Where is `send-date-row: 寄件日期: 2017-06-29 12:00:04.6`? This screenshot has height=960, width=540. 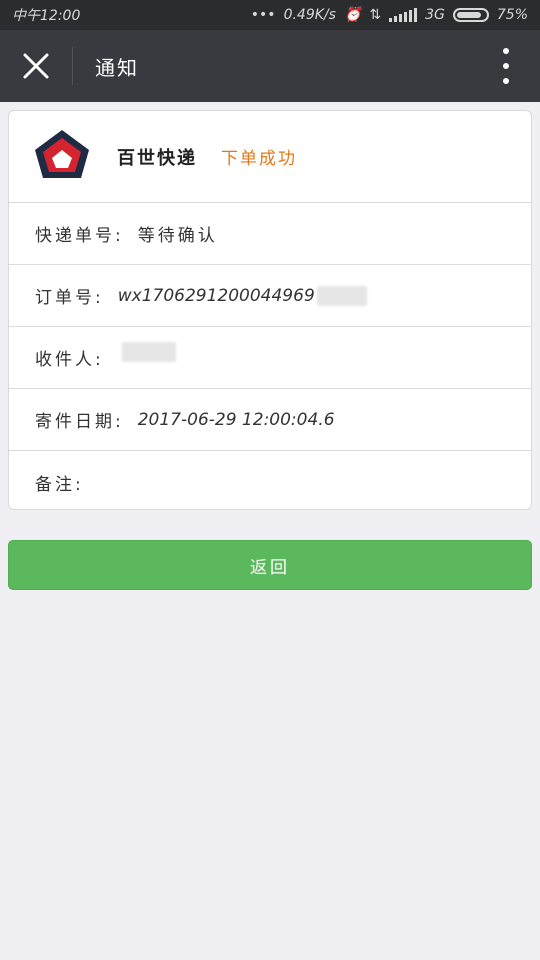
send-date-row: 寄件日期: 2017-06-29 12:00:04.6 is located at coordinates (270, 420).